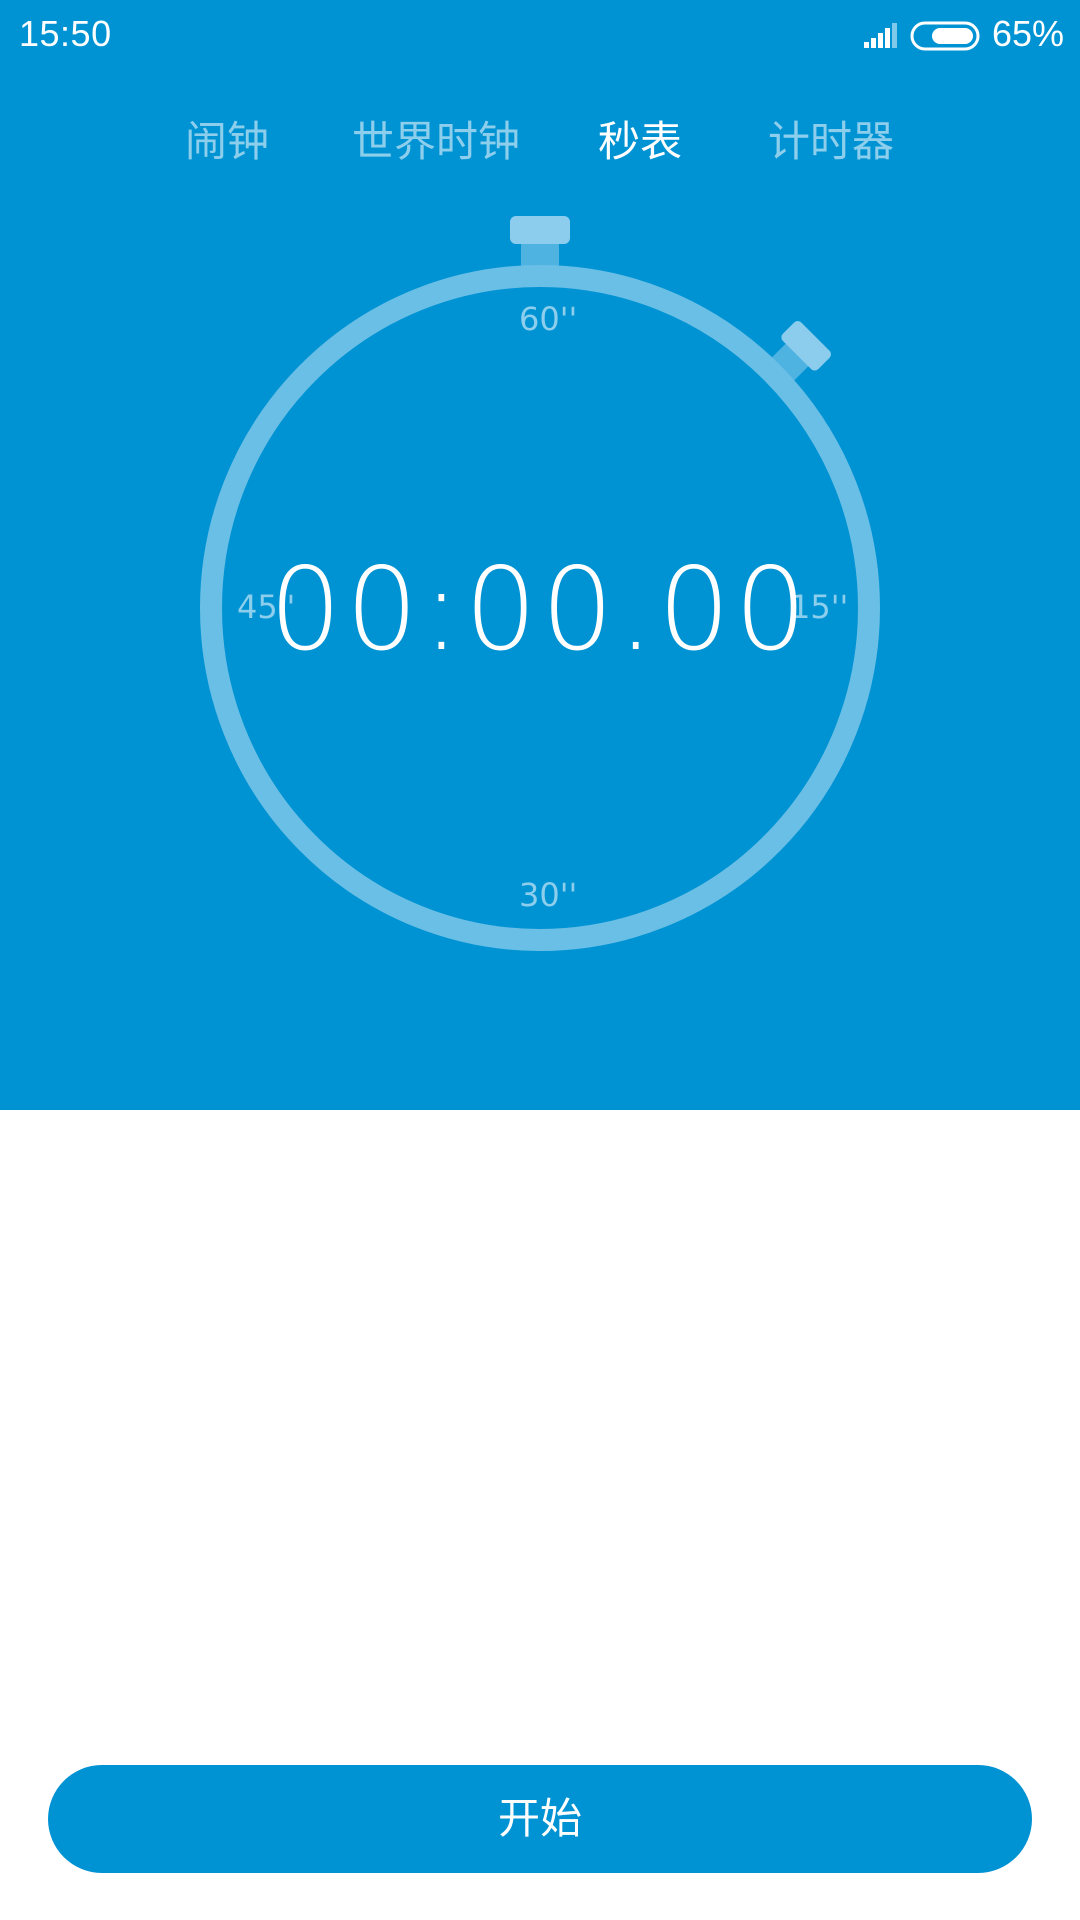 This screenshot has width=1080, height=1920. I want to click on start-button: 开始, so click(540, 1819).